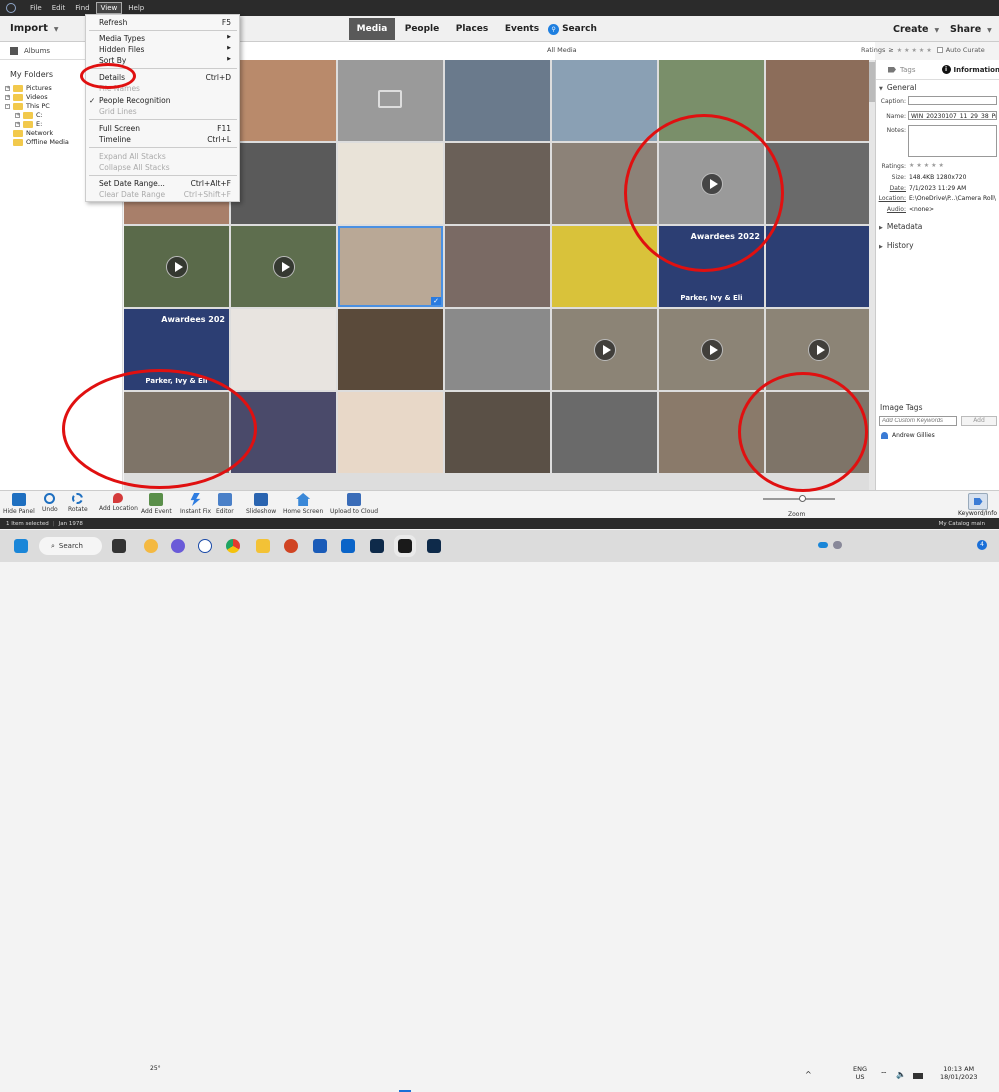  Describe the element at coordinates (971, 29) in the screenshot. I see `share-button: Share▼` at that location.